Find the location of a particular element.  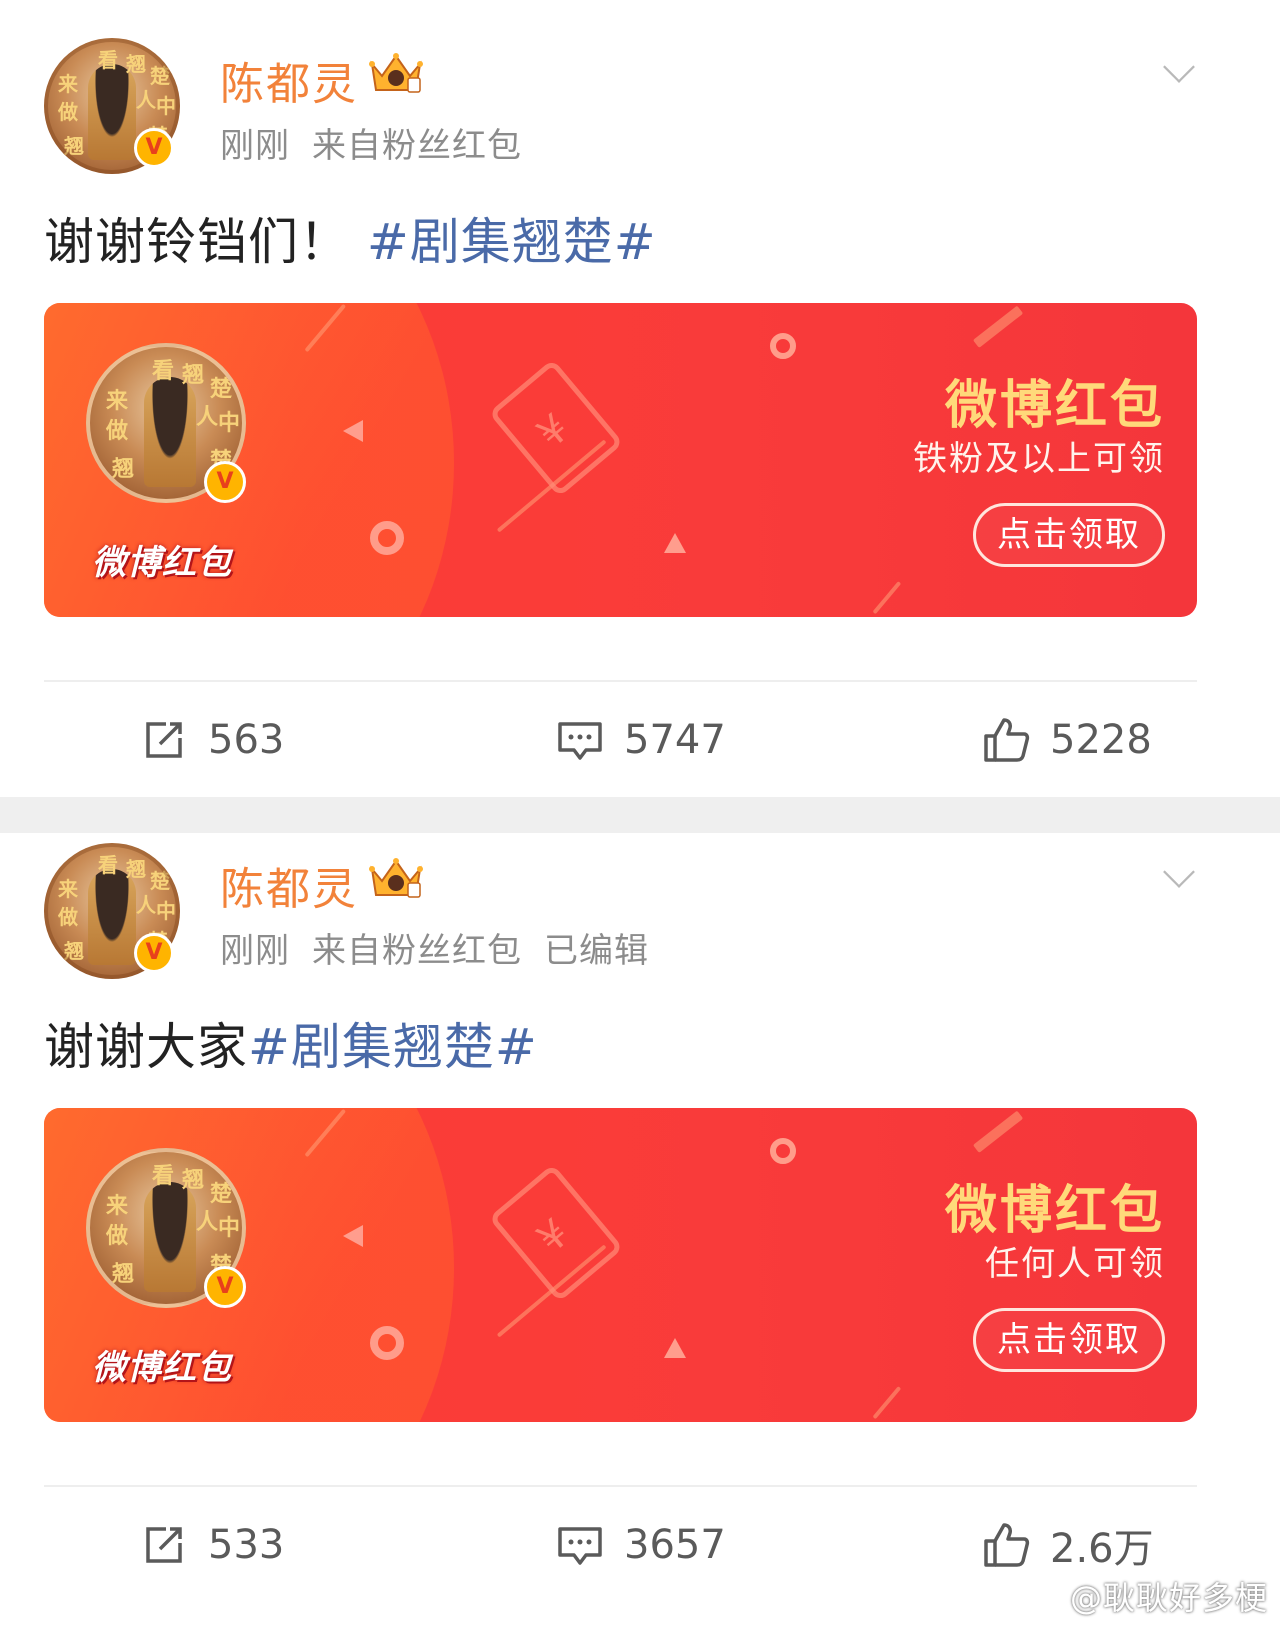

repost-button: 563 is located at coordinates (212, 740).